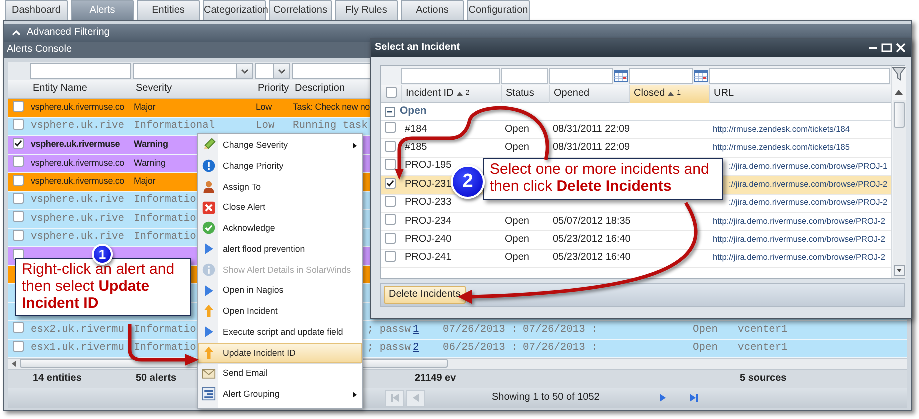 The width and height of the screenshot is (919, 419). What do you see at coordinates (428, 258) in the screenshot?
I see `table-cell-text: PROJ-241` at bounding box center [428, 258].